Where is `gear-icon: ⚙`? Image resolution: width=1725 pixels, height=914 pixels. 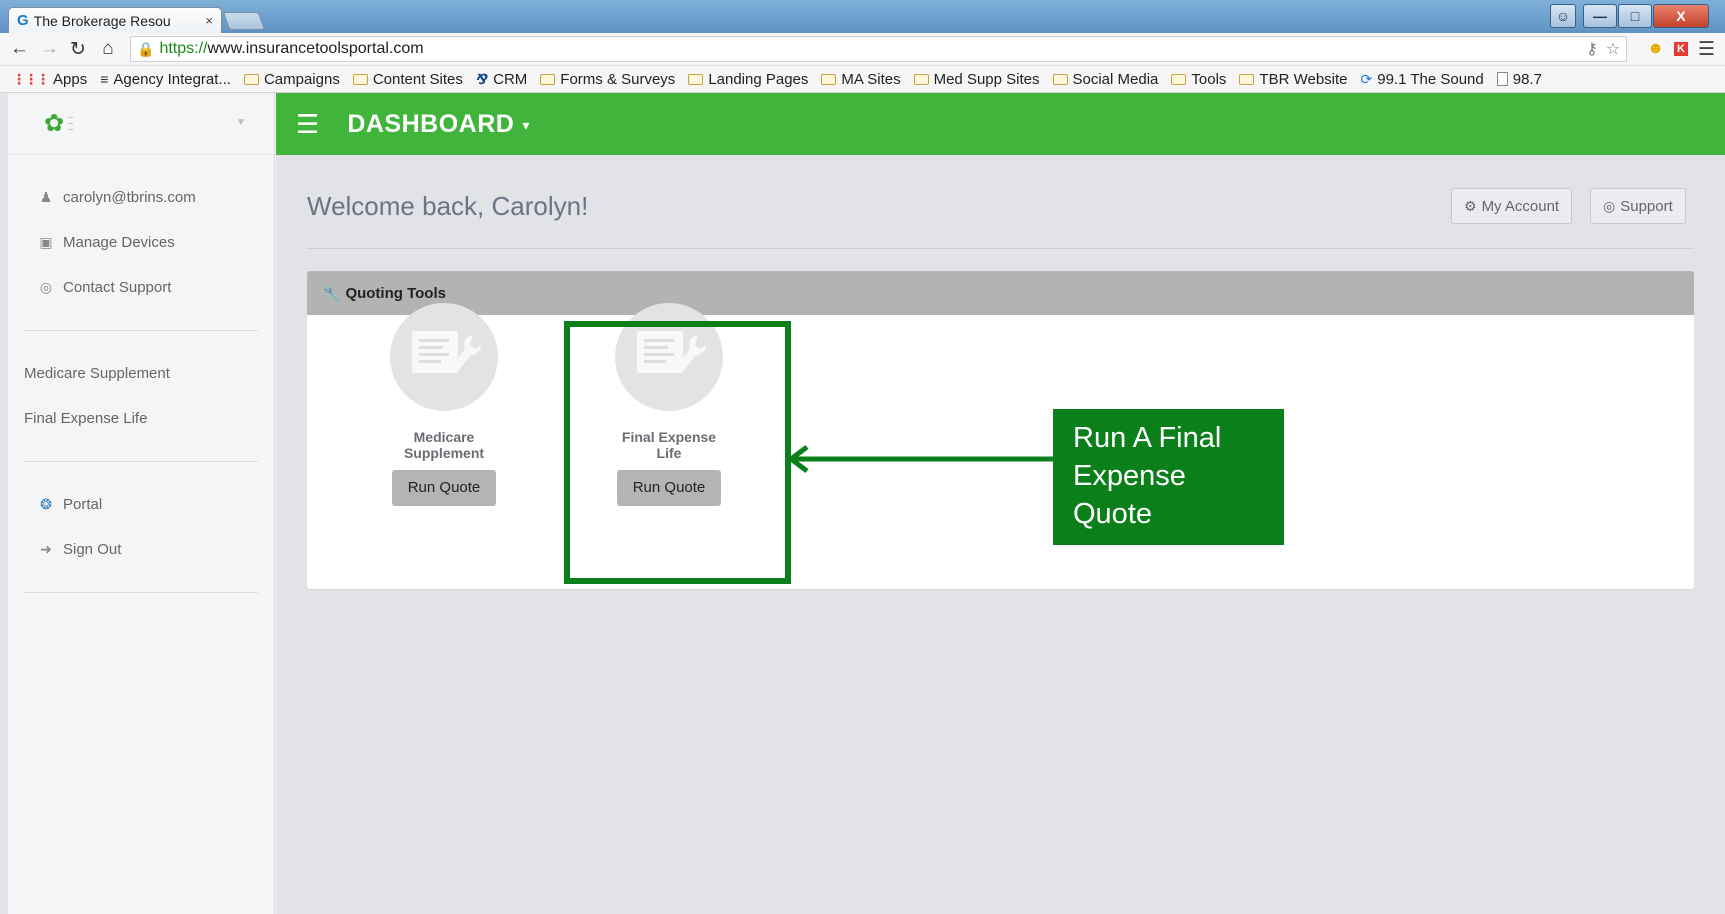
gear-icon: ⚙ is located at coordinates (1470, 205).